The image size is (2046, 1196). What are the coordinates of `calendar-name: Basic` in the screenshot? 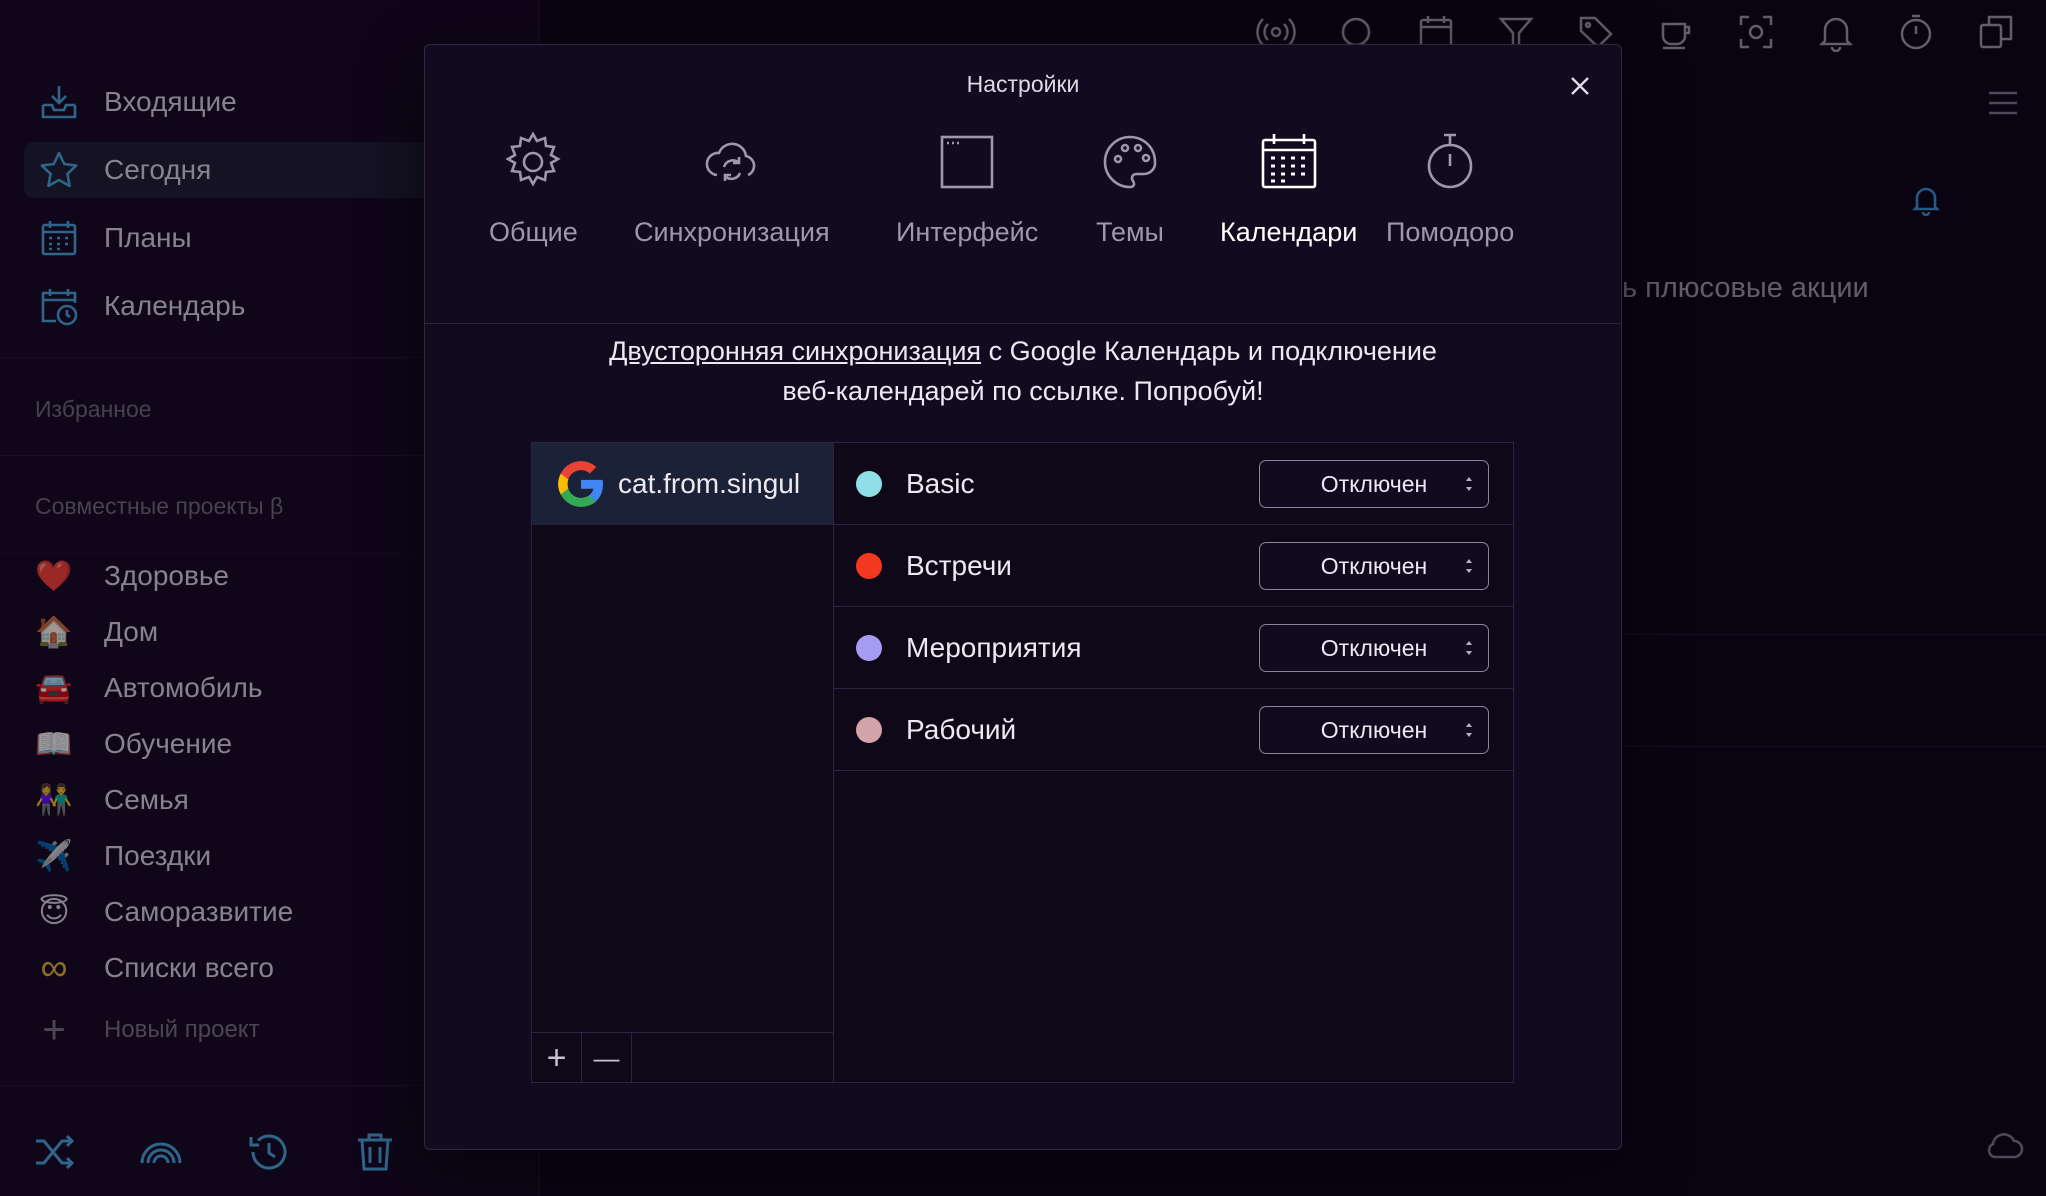 It's located at (940, 483).